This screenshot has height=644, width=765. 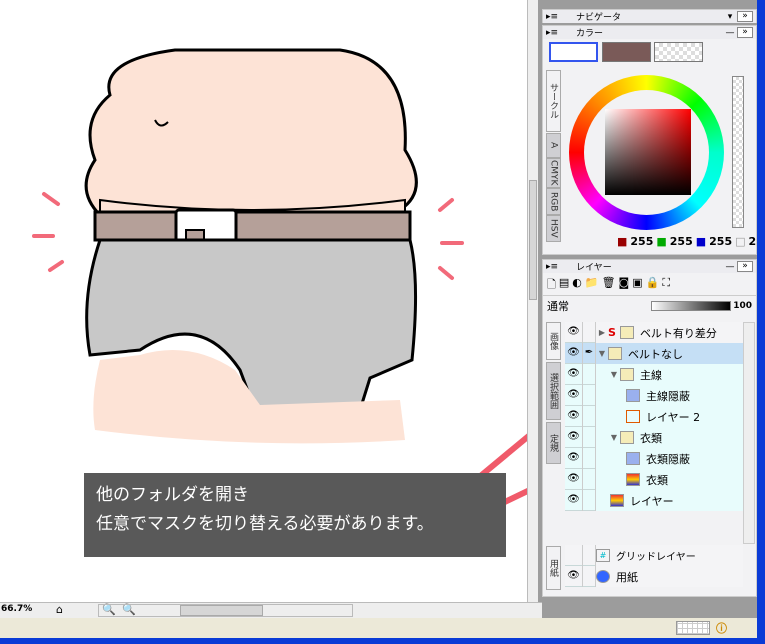 What do you see at coordinates (564, 284) in the screenshot?
I see `new-vector-layer-icon: ▤` at bounding box center [564, 284].